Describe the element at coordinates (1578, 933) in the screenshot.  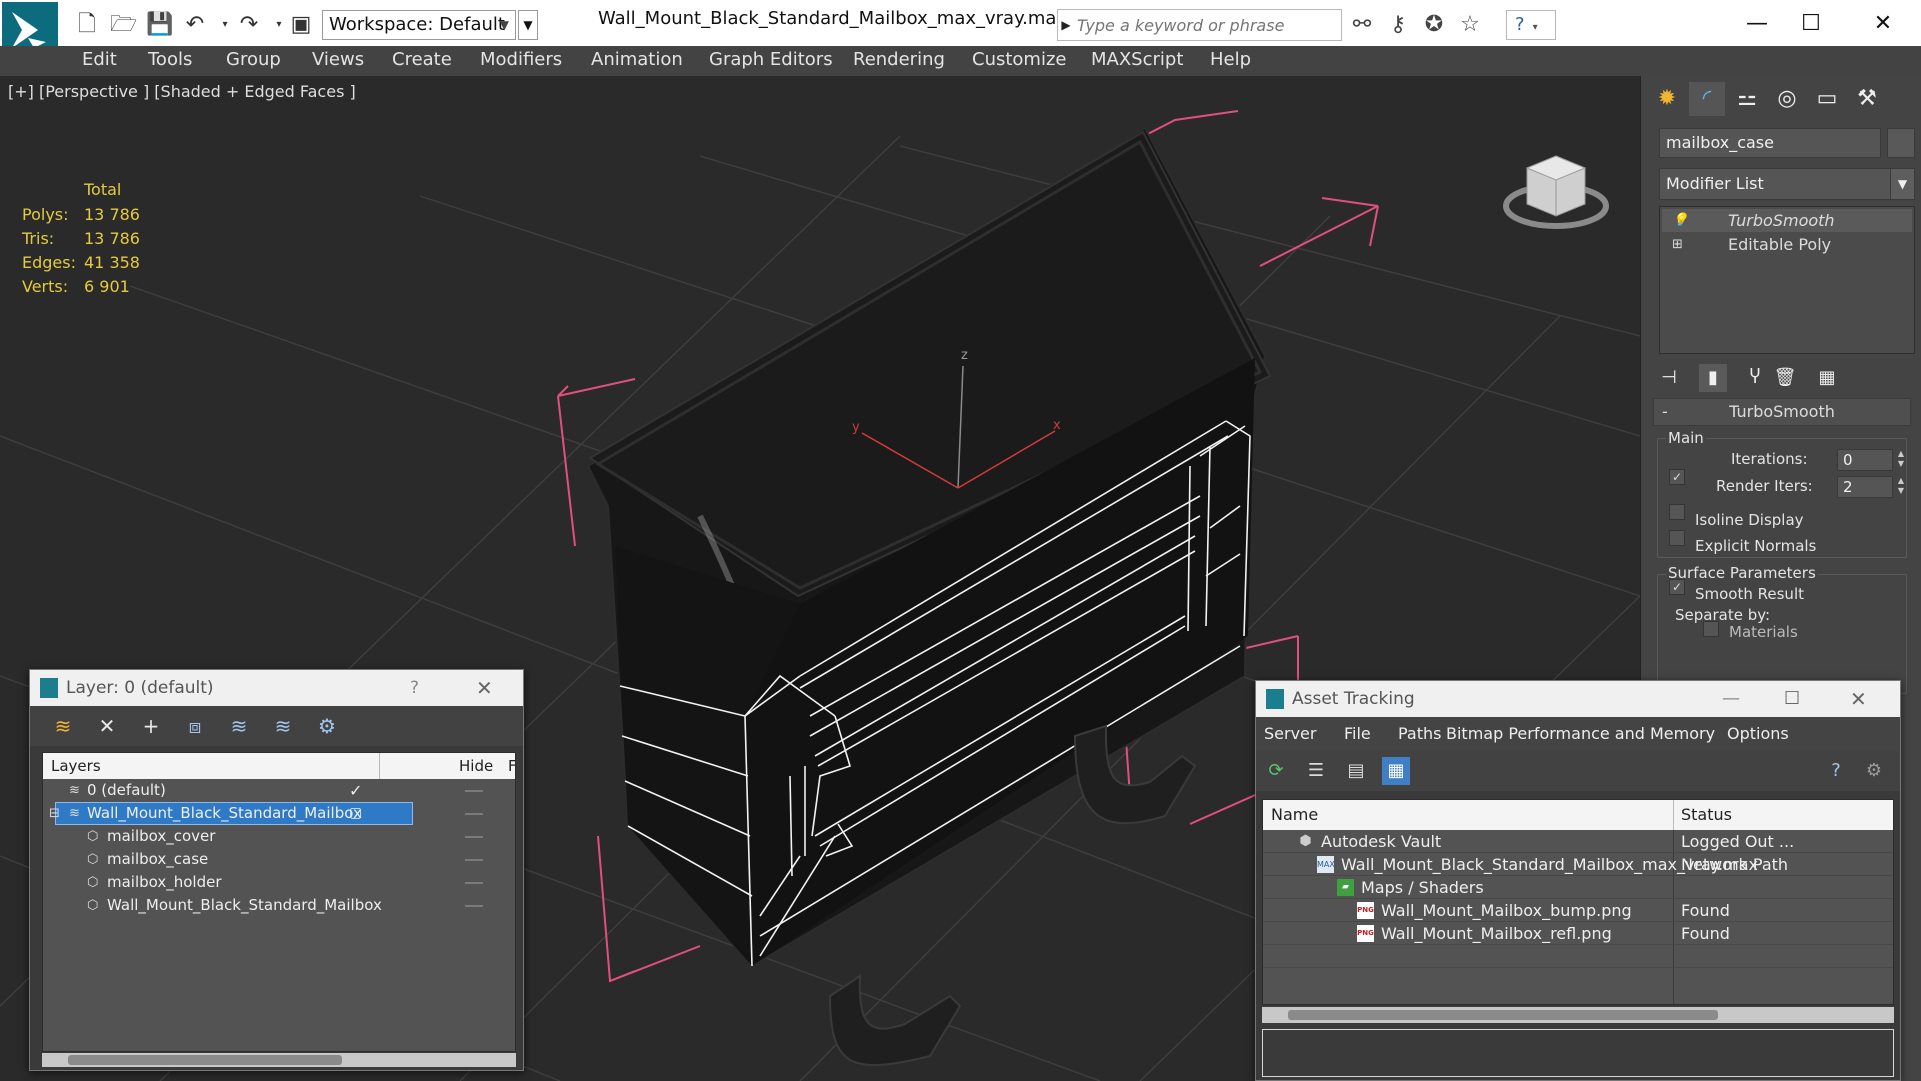
I see `asset-row-refl-map: PNG Wall_Mount_Mailbox_refl.png Found` at that location.